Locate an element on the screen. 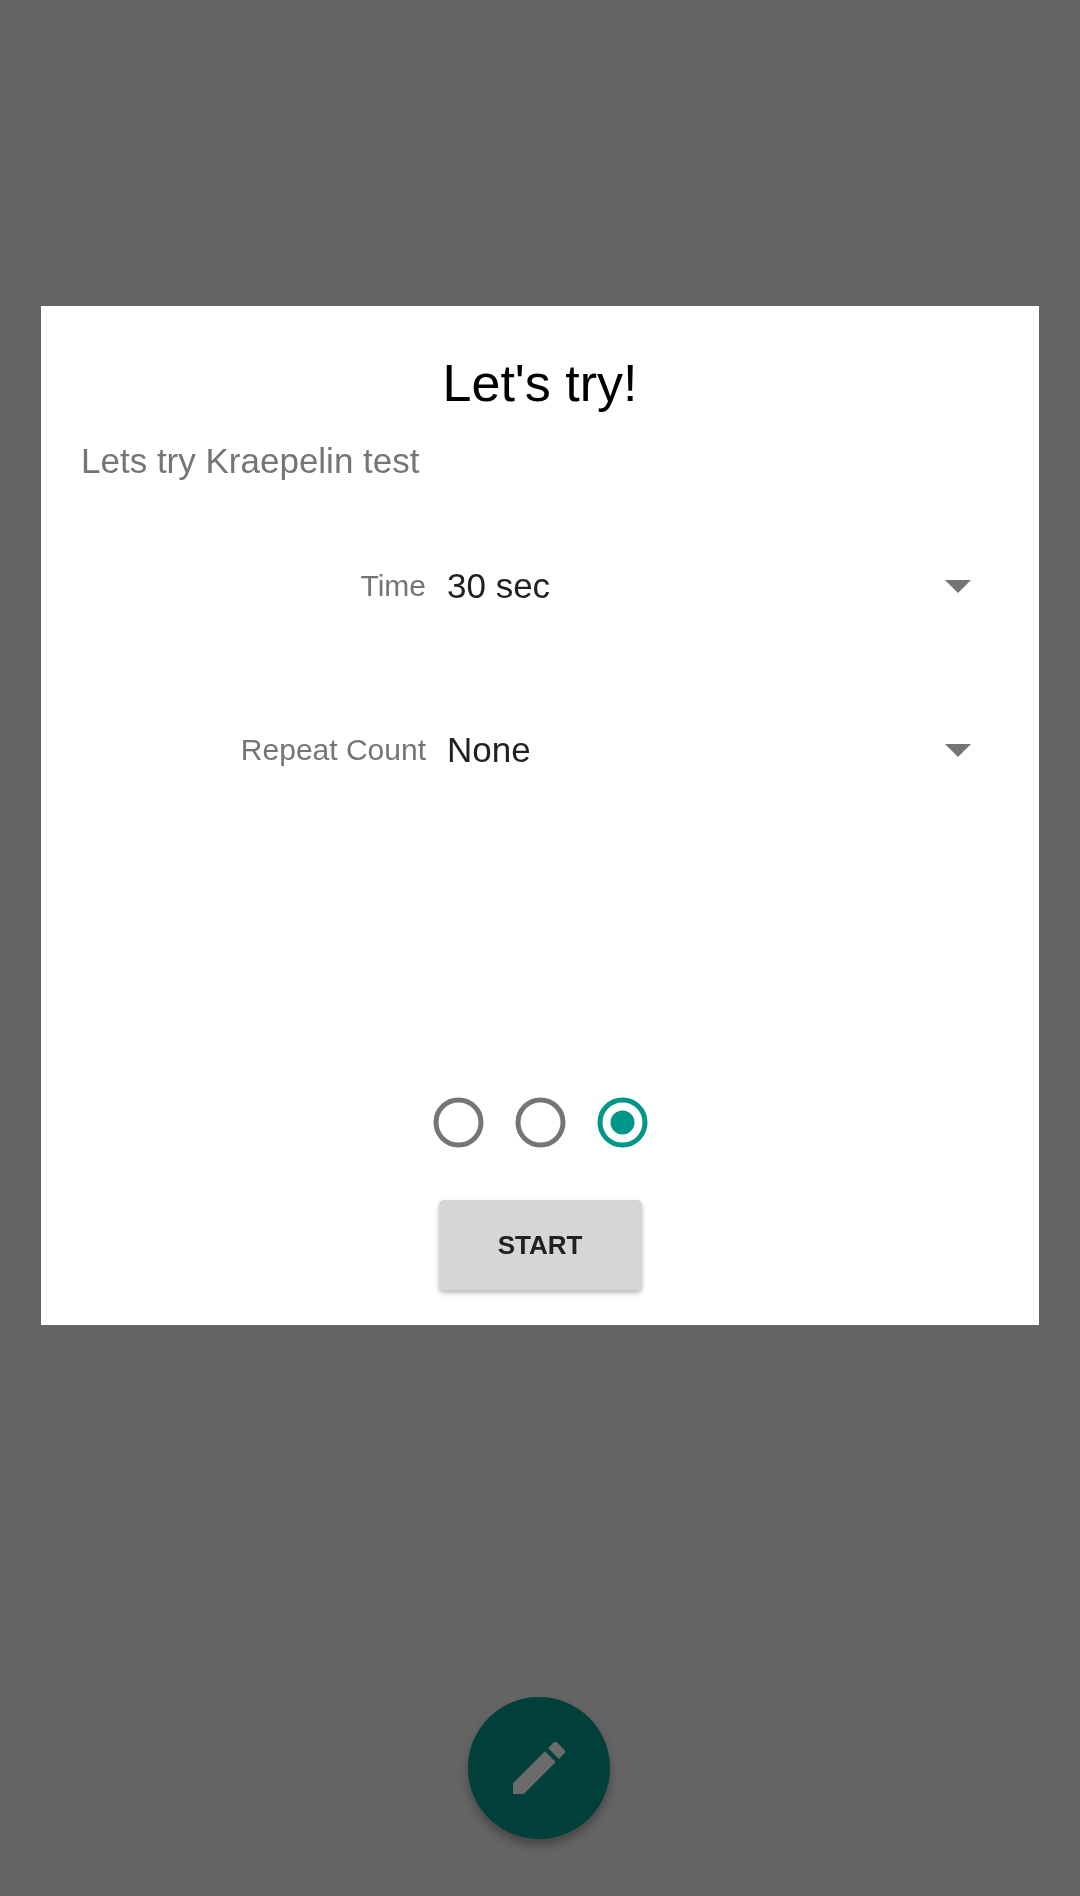 Image resolution: width=1080 pixels, height=1896 pixels. dropdown: None is located at coordinates (711, 750).